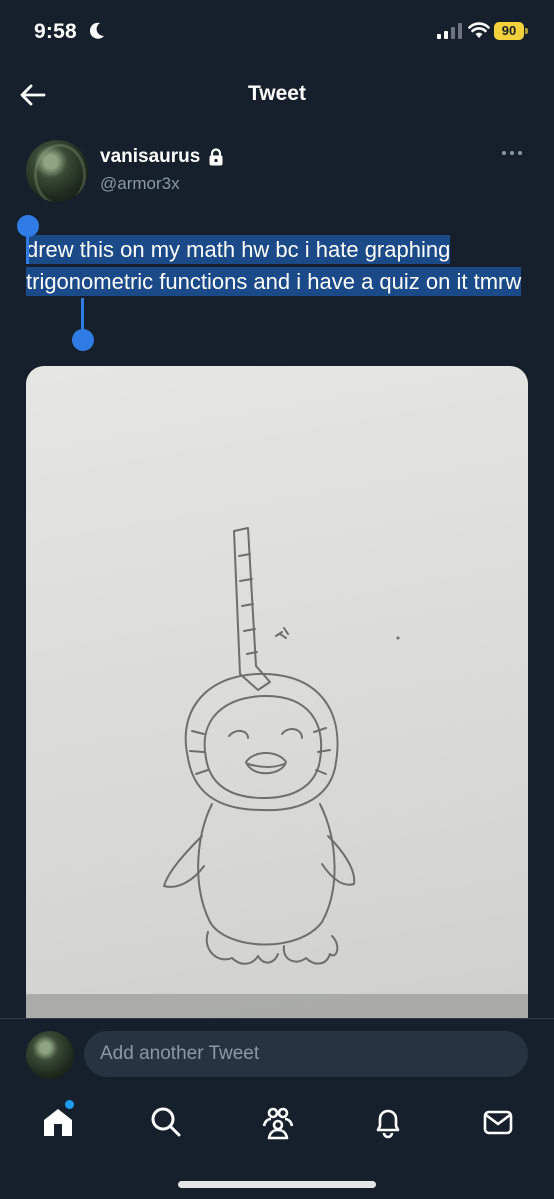 This screenshot has height=1199, width=554. What do you see at coordinates (96, 30) in the screenshot?
I see `focus-moon-icon` at bounding box center [96, 30].